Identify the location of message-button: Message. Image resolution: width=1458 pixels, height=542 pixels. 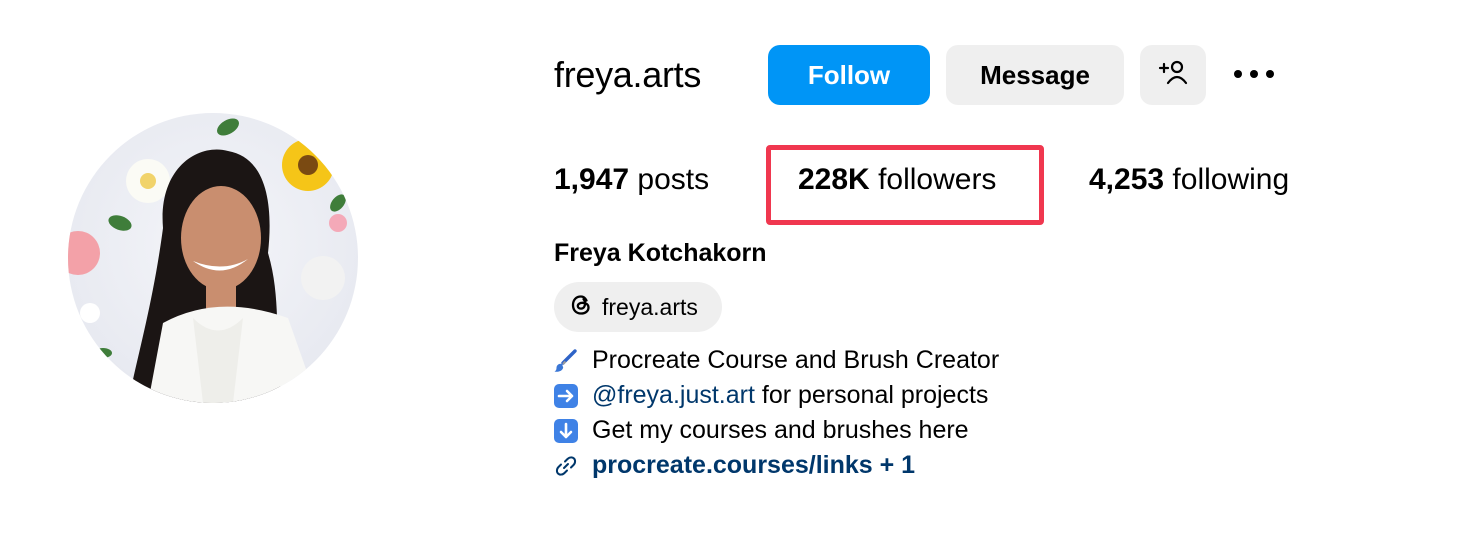
(1035, 75).